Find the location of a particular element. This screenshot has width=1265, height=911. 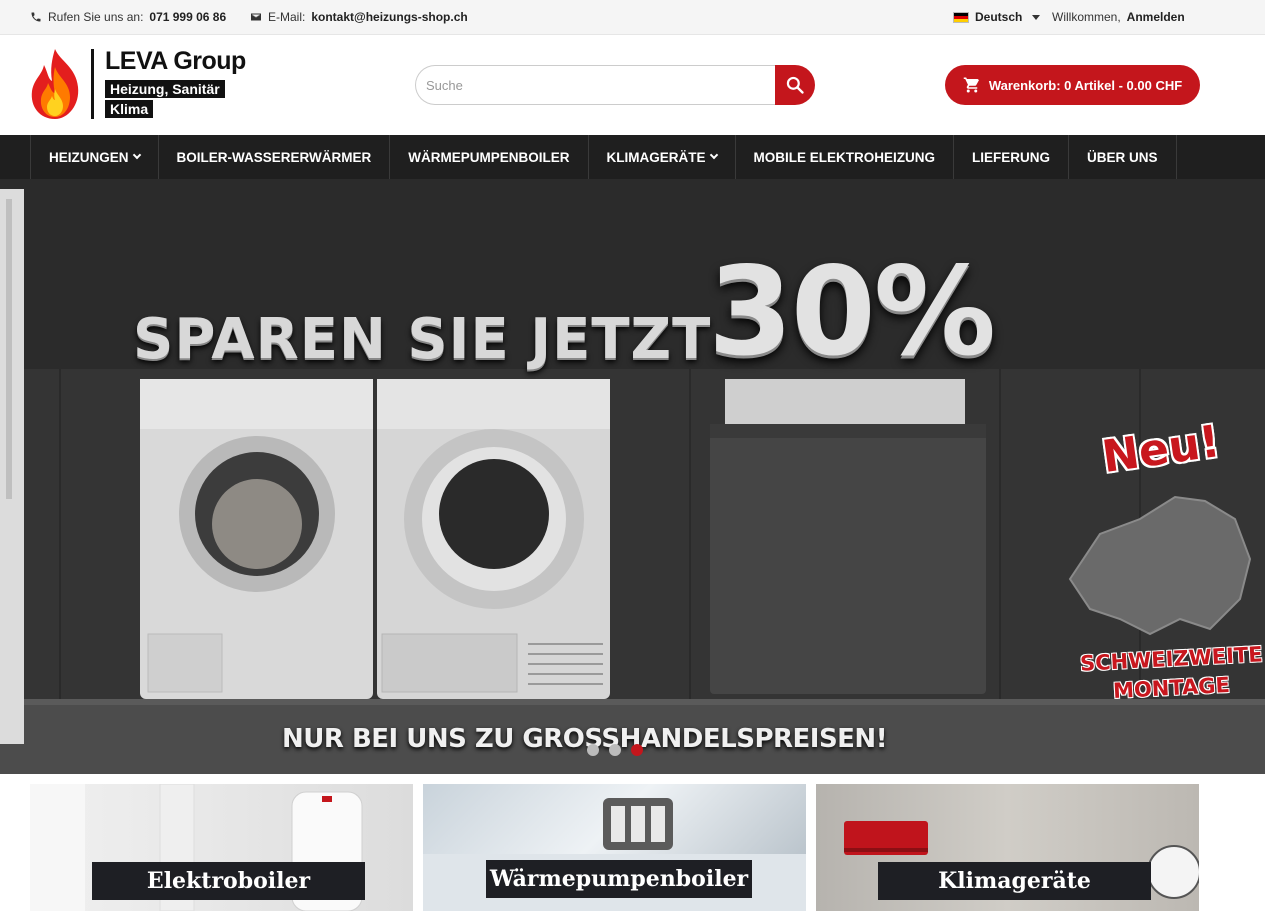

search-bar is located at coordinates (615, 85).